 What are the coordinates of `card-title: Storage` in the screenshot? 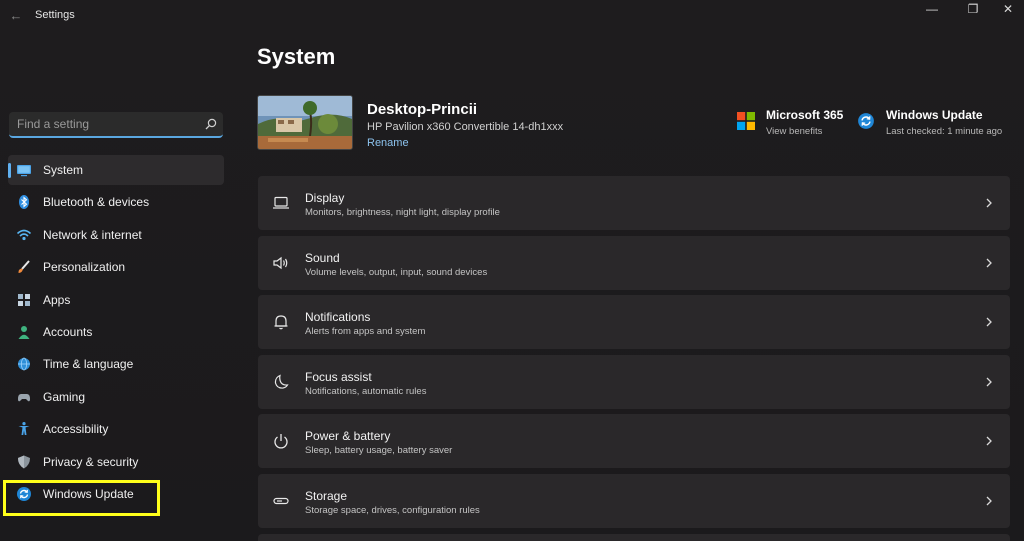 It's located at (326, 495).